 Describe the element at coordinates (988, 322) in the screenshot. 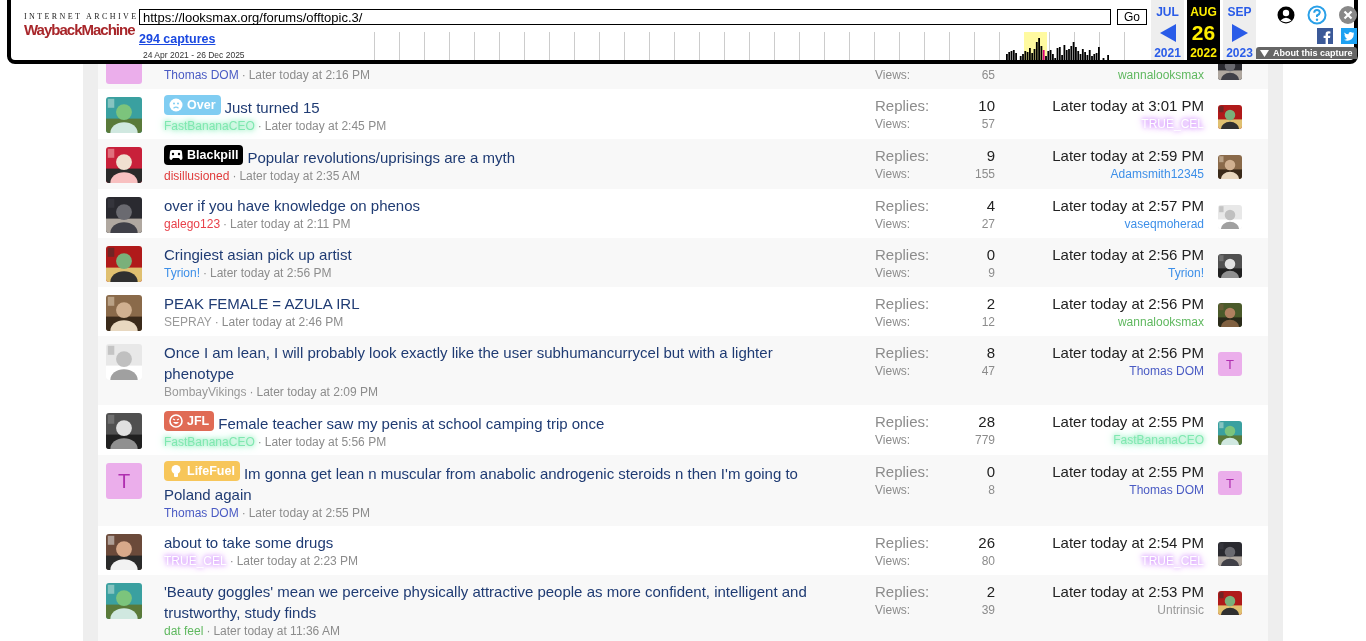

I see `views-count: 12` at that location.